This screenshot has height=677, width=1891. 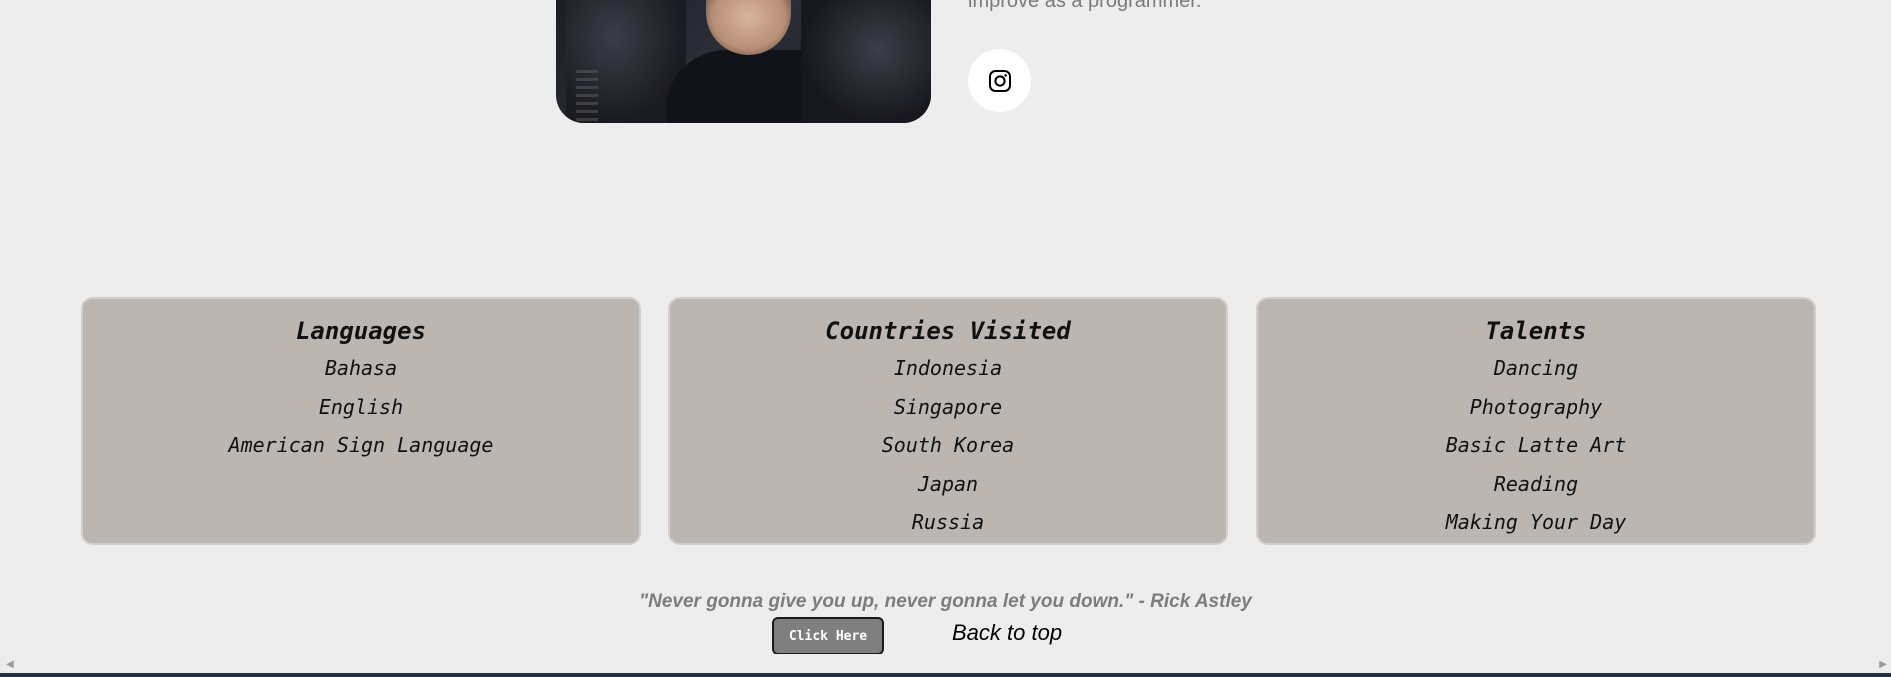 I want to click on list-item: Photography, so click(x=1536, y=406).